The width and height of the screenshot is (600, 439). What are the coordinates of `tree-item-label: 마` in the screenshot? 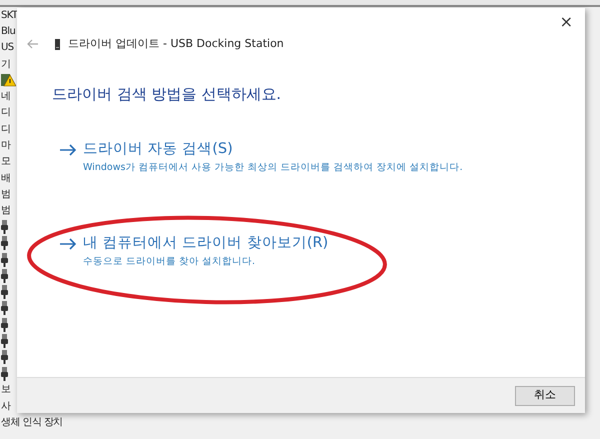 It's located at (5, 146).